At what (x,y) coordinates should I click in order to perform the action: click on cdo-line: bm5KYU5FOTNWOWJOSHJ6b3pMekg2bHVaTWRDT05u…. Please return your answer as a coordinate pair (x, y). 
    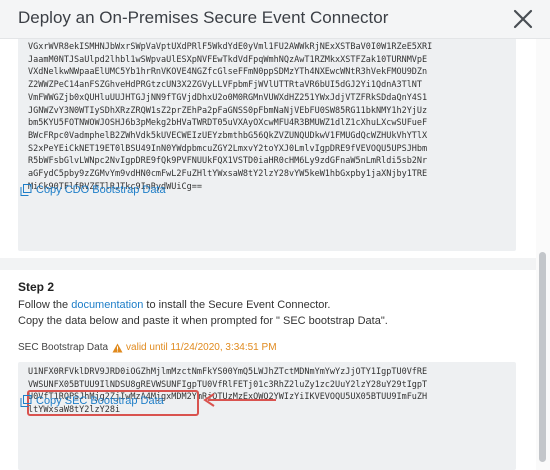
    Looking at the image, I should click on (228, 123).